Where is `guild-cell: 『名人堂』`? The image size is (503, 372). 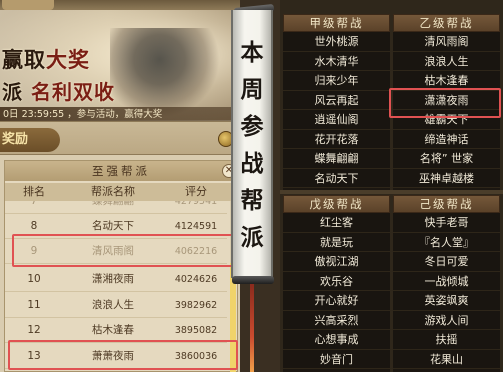
guild-cell: 『名人堂』 is located at coordinates (446, 242).